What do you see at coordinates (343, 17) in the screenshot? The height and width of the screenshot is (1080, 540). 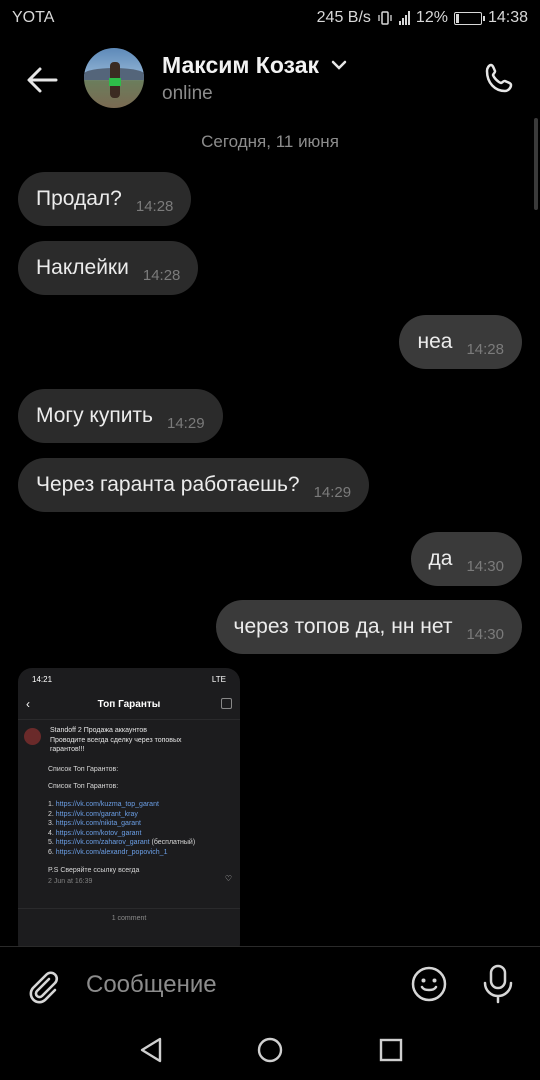 I see `net-speed: 245 B/s` at bounding box center [343, 17].